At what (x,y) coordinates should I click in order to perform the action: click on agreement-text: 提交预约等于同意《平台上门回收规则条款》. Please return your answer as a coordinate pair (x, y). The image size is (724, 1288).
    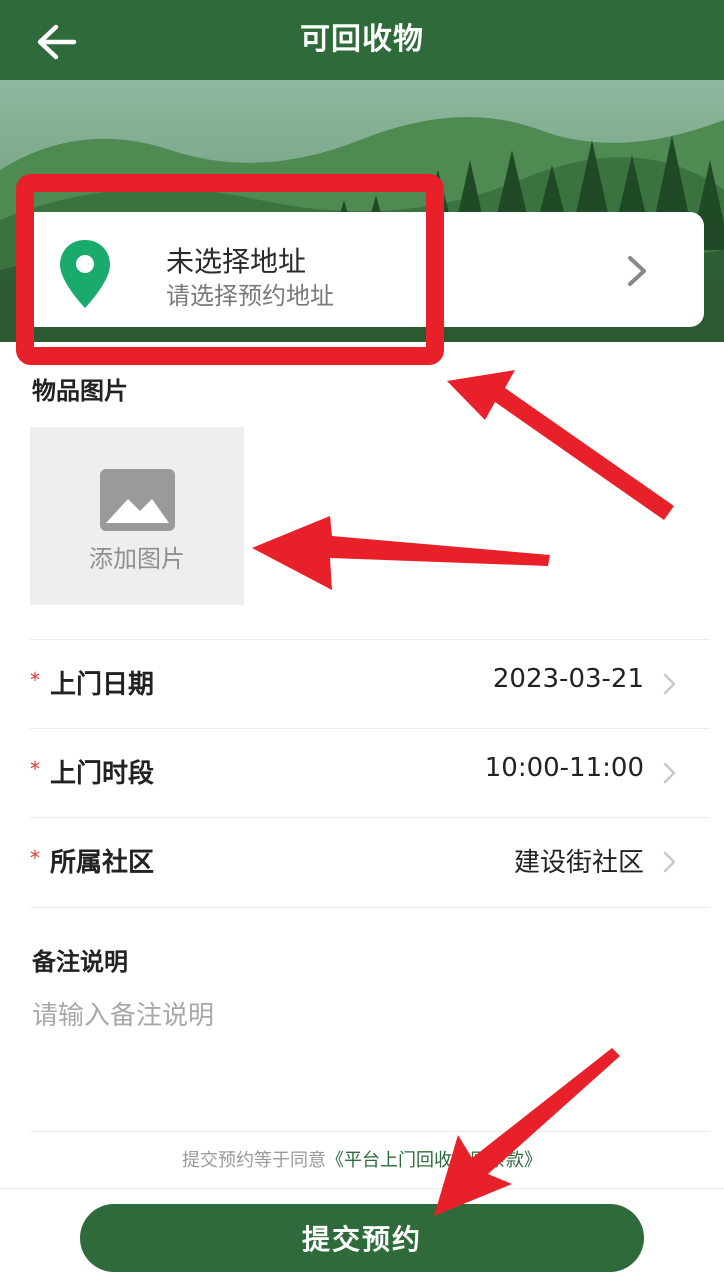
    Looking at the image, I should click on (362, 1159).